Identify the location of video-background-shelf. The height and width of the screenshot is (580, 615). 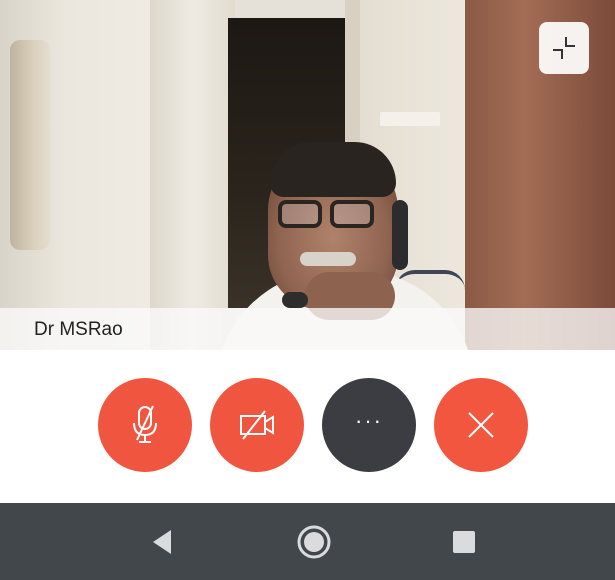
(410, 119).